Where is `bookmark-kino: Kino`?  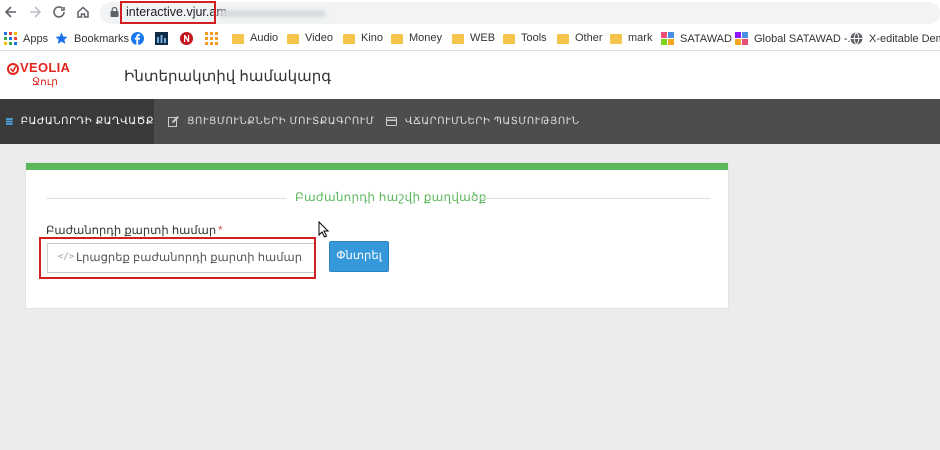
bookmark-kino: Kino is located at coordinates (363, 38).